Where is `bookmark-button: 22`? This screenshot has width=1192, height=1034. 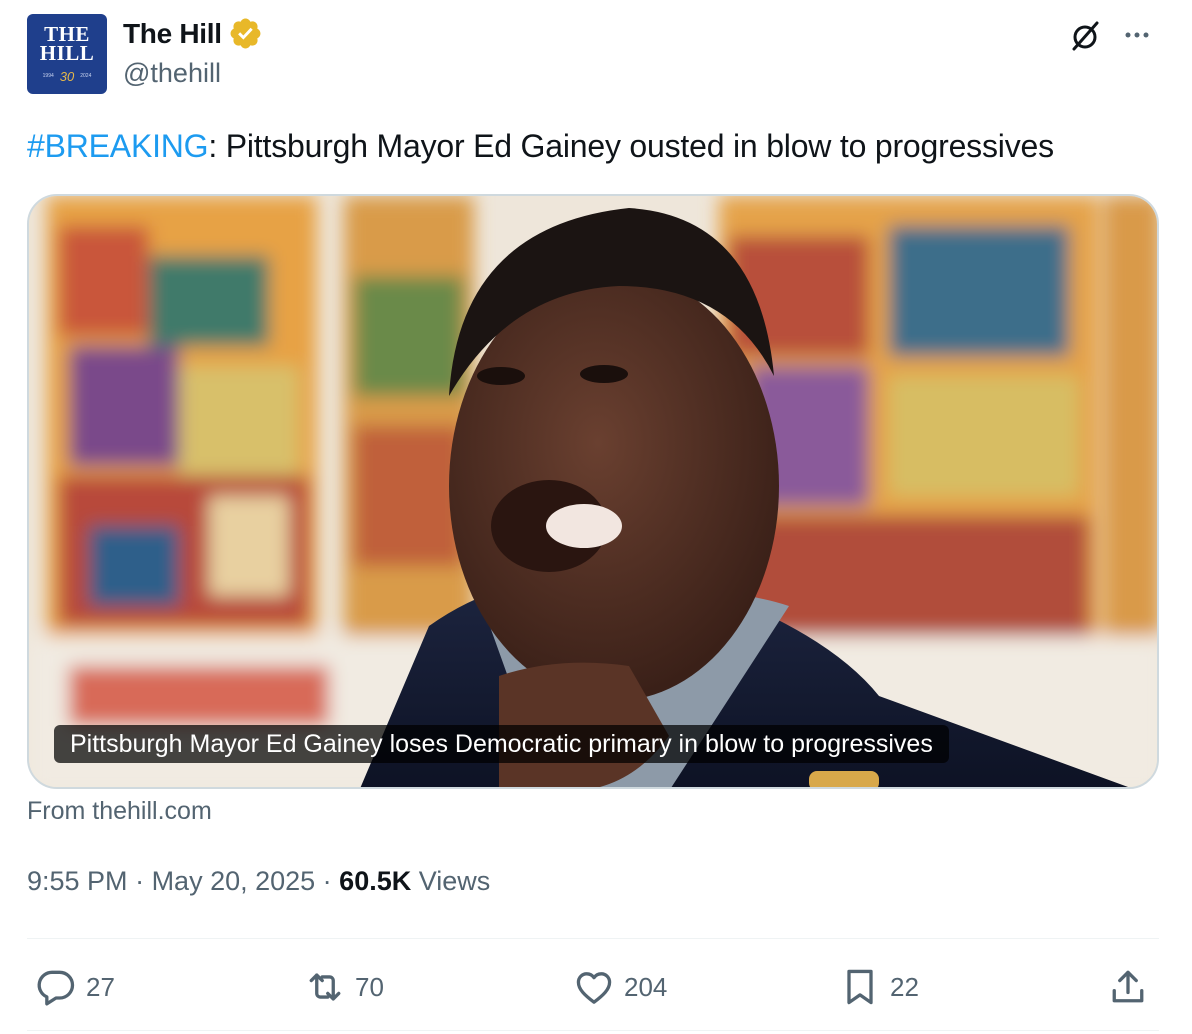
bookmark-button: 22 is located at coordinates (878, 987).